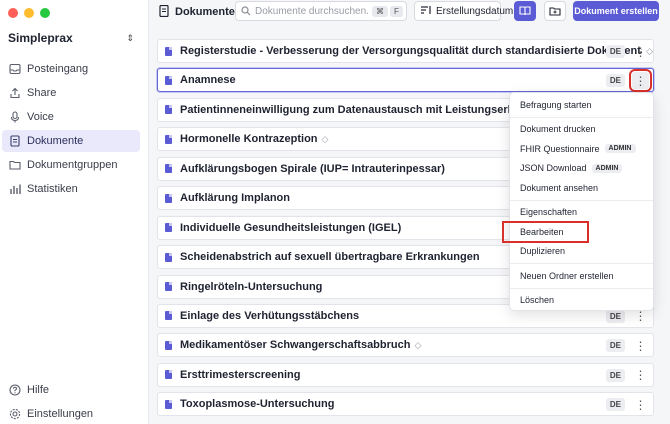 The height and width of the screenshot is (424, 670). What do you see at coordinates (251, 286) in the screenshot?
I see `document-title: Ringelröteln-Untersuchung` at bounding box center [251, 286].